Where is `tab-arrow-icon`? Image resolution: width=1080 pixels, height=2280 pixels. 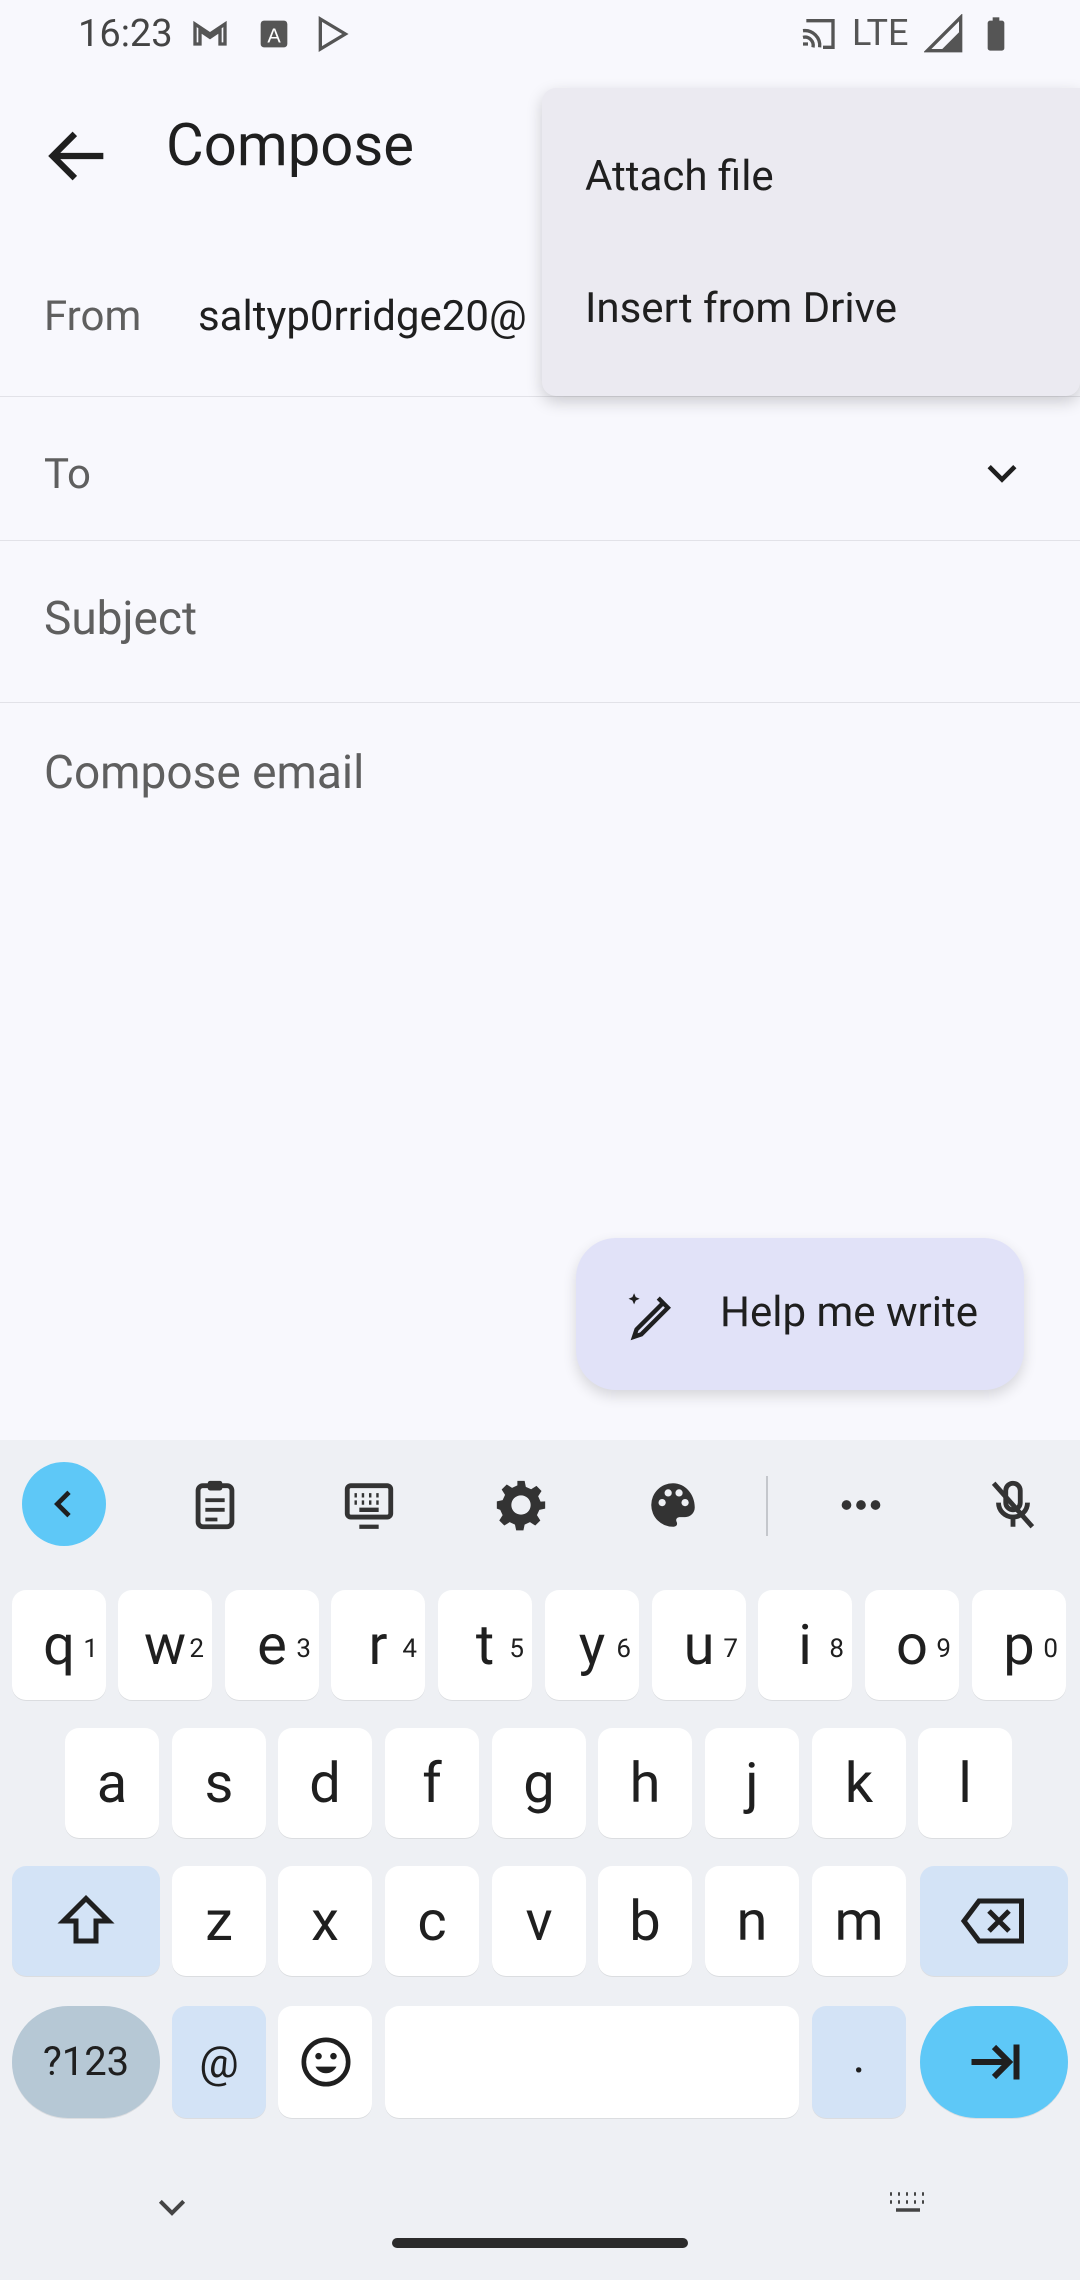 tab-arrow-icon is located at coordinates (995, 2062).